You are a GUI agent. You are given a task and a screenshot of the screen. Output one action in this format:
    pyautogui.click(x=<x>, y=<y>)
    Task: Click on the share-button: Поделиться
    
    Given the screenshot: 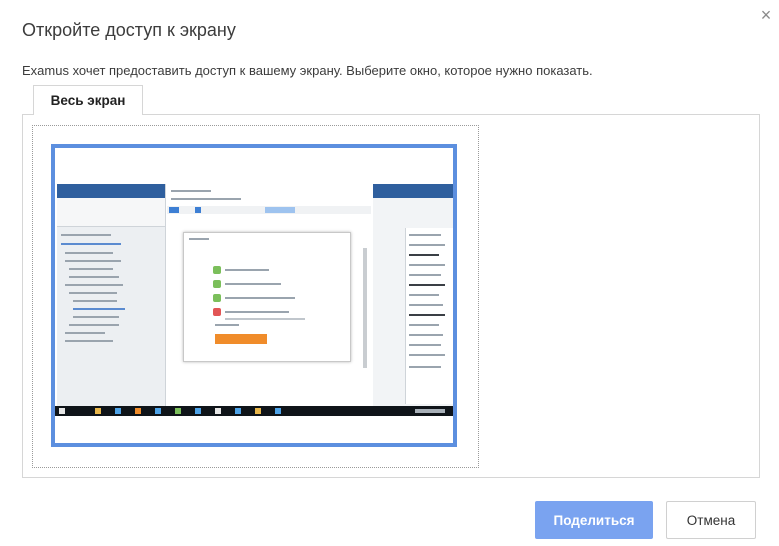 What is the action you would take?
    pyautogui.click(x=594, y=520)
    